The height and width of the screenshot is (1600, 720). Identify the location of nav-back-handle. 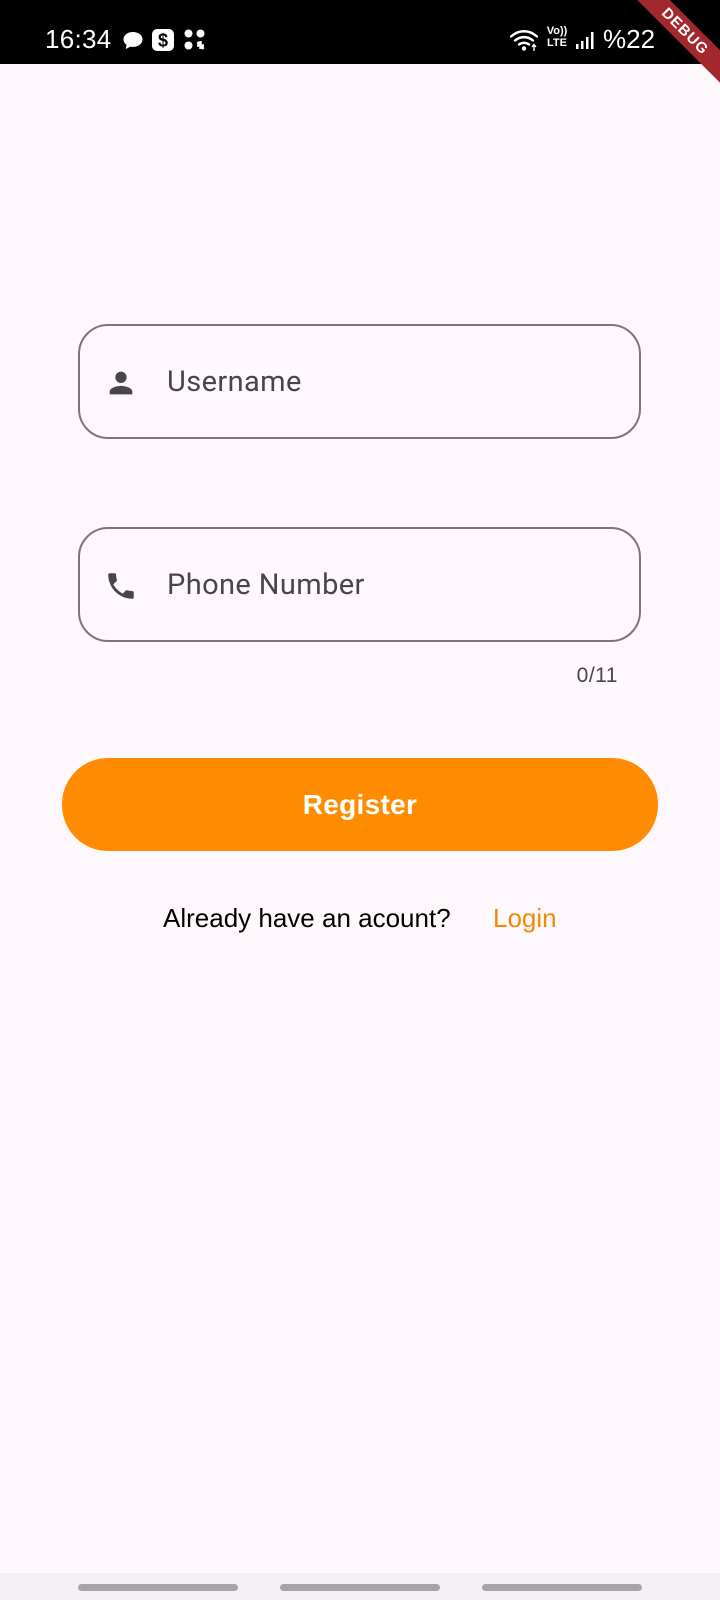
(562, 1587).